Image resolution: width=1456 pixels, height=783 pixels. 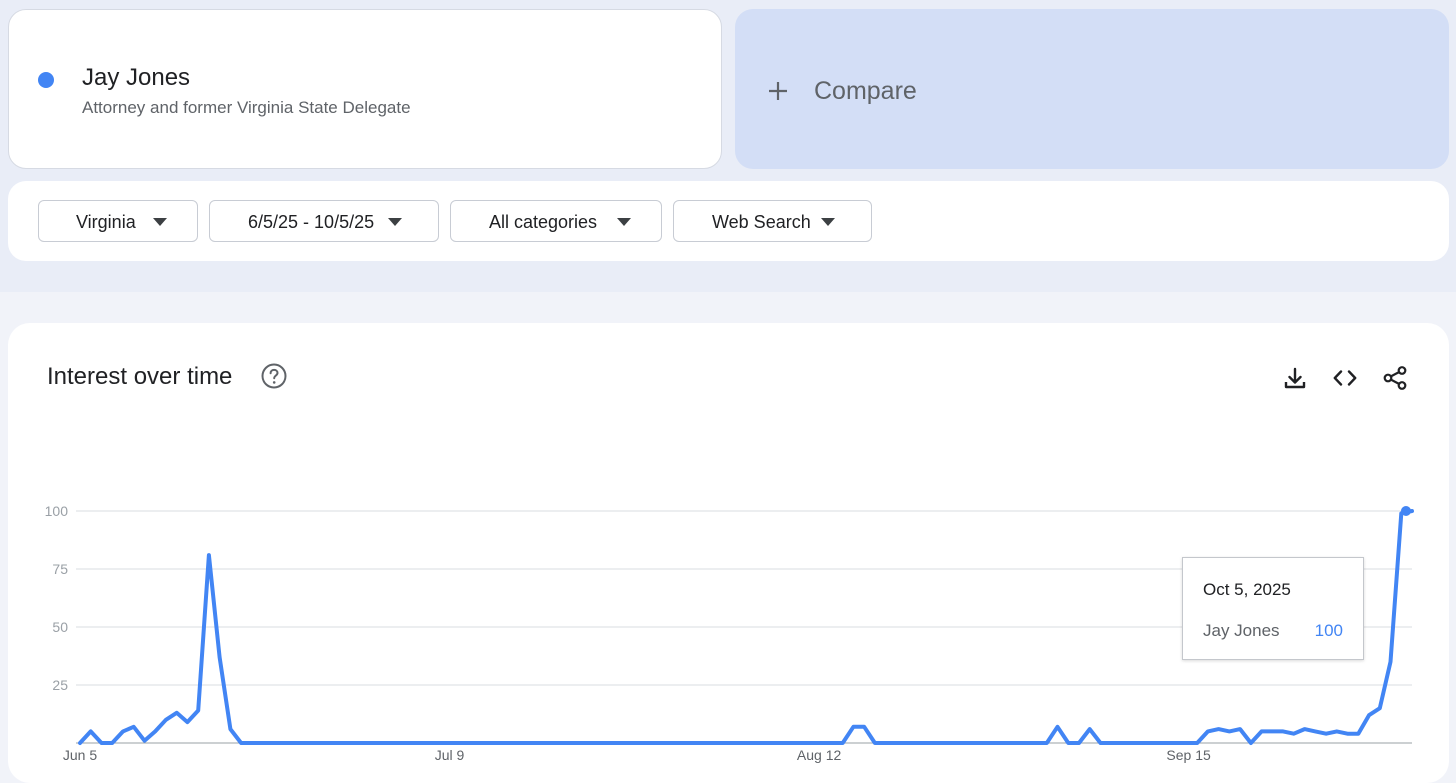 What do you see at coordinates (761, 222) in the screenshot?
I see `filter-search-type-label: Web Search` at bounding box center [761, 222].